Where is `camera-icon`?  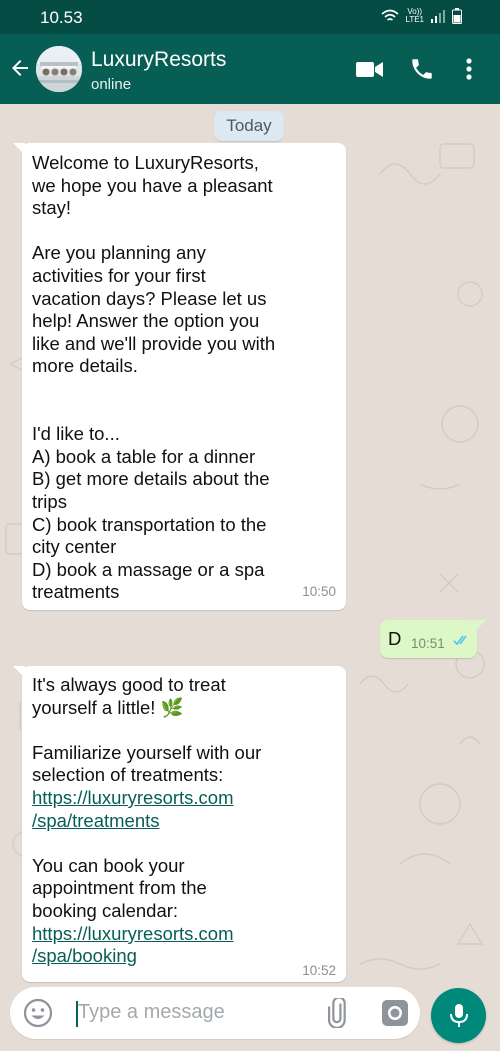 camera-icon is located at coordinates (395, 1013).